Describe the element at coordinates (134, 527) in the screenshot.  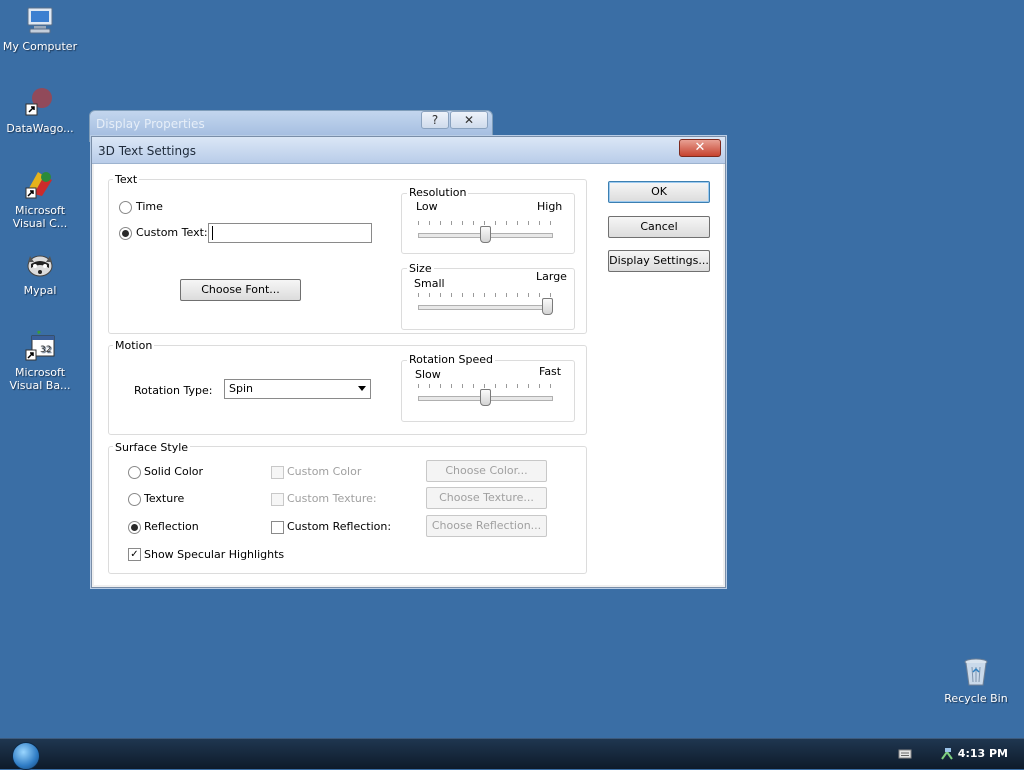
I see `reflection-radio` at that location.